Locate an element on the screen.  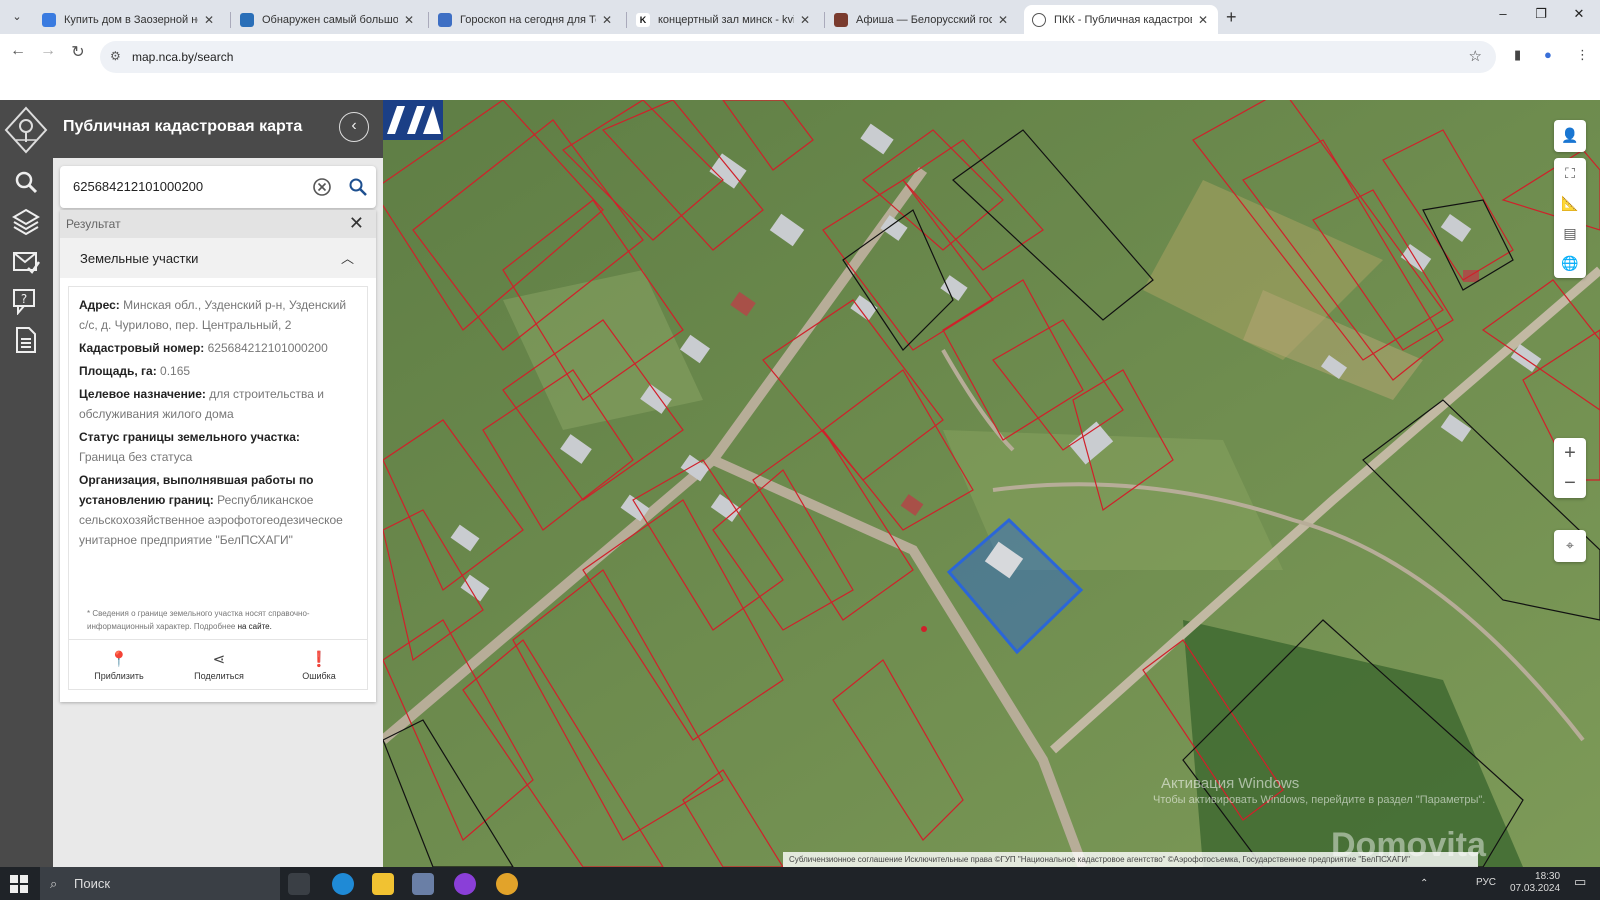
share-button: ⋖ Поделиться is located at coordinates (219, 665).